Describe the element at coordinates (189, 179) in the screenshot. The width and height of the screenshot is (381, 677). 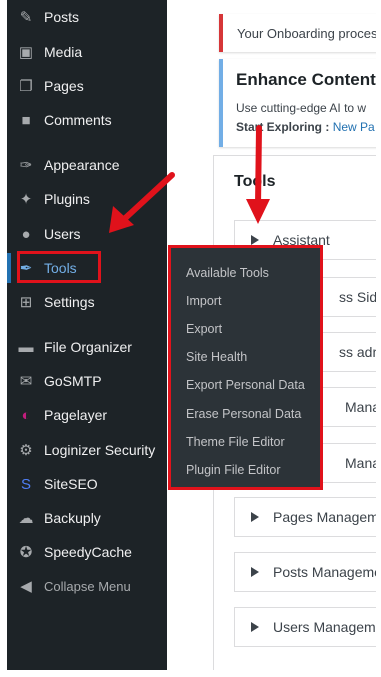
I see `annotation-arrows` at that location.